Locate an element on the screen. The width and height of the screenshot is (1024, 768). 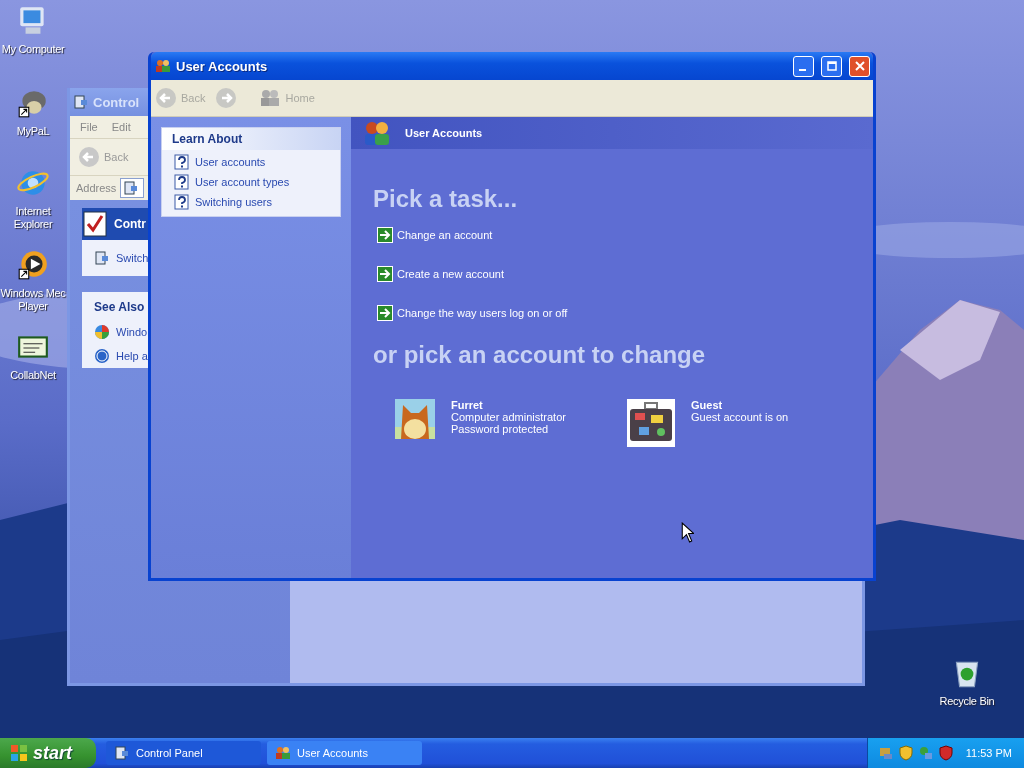
task-link: Create a new account is located at coordinates (450, 274).